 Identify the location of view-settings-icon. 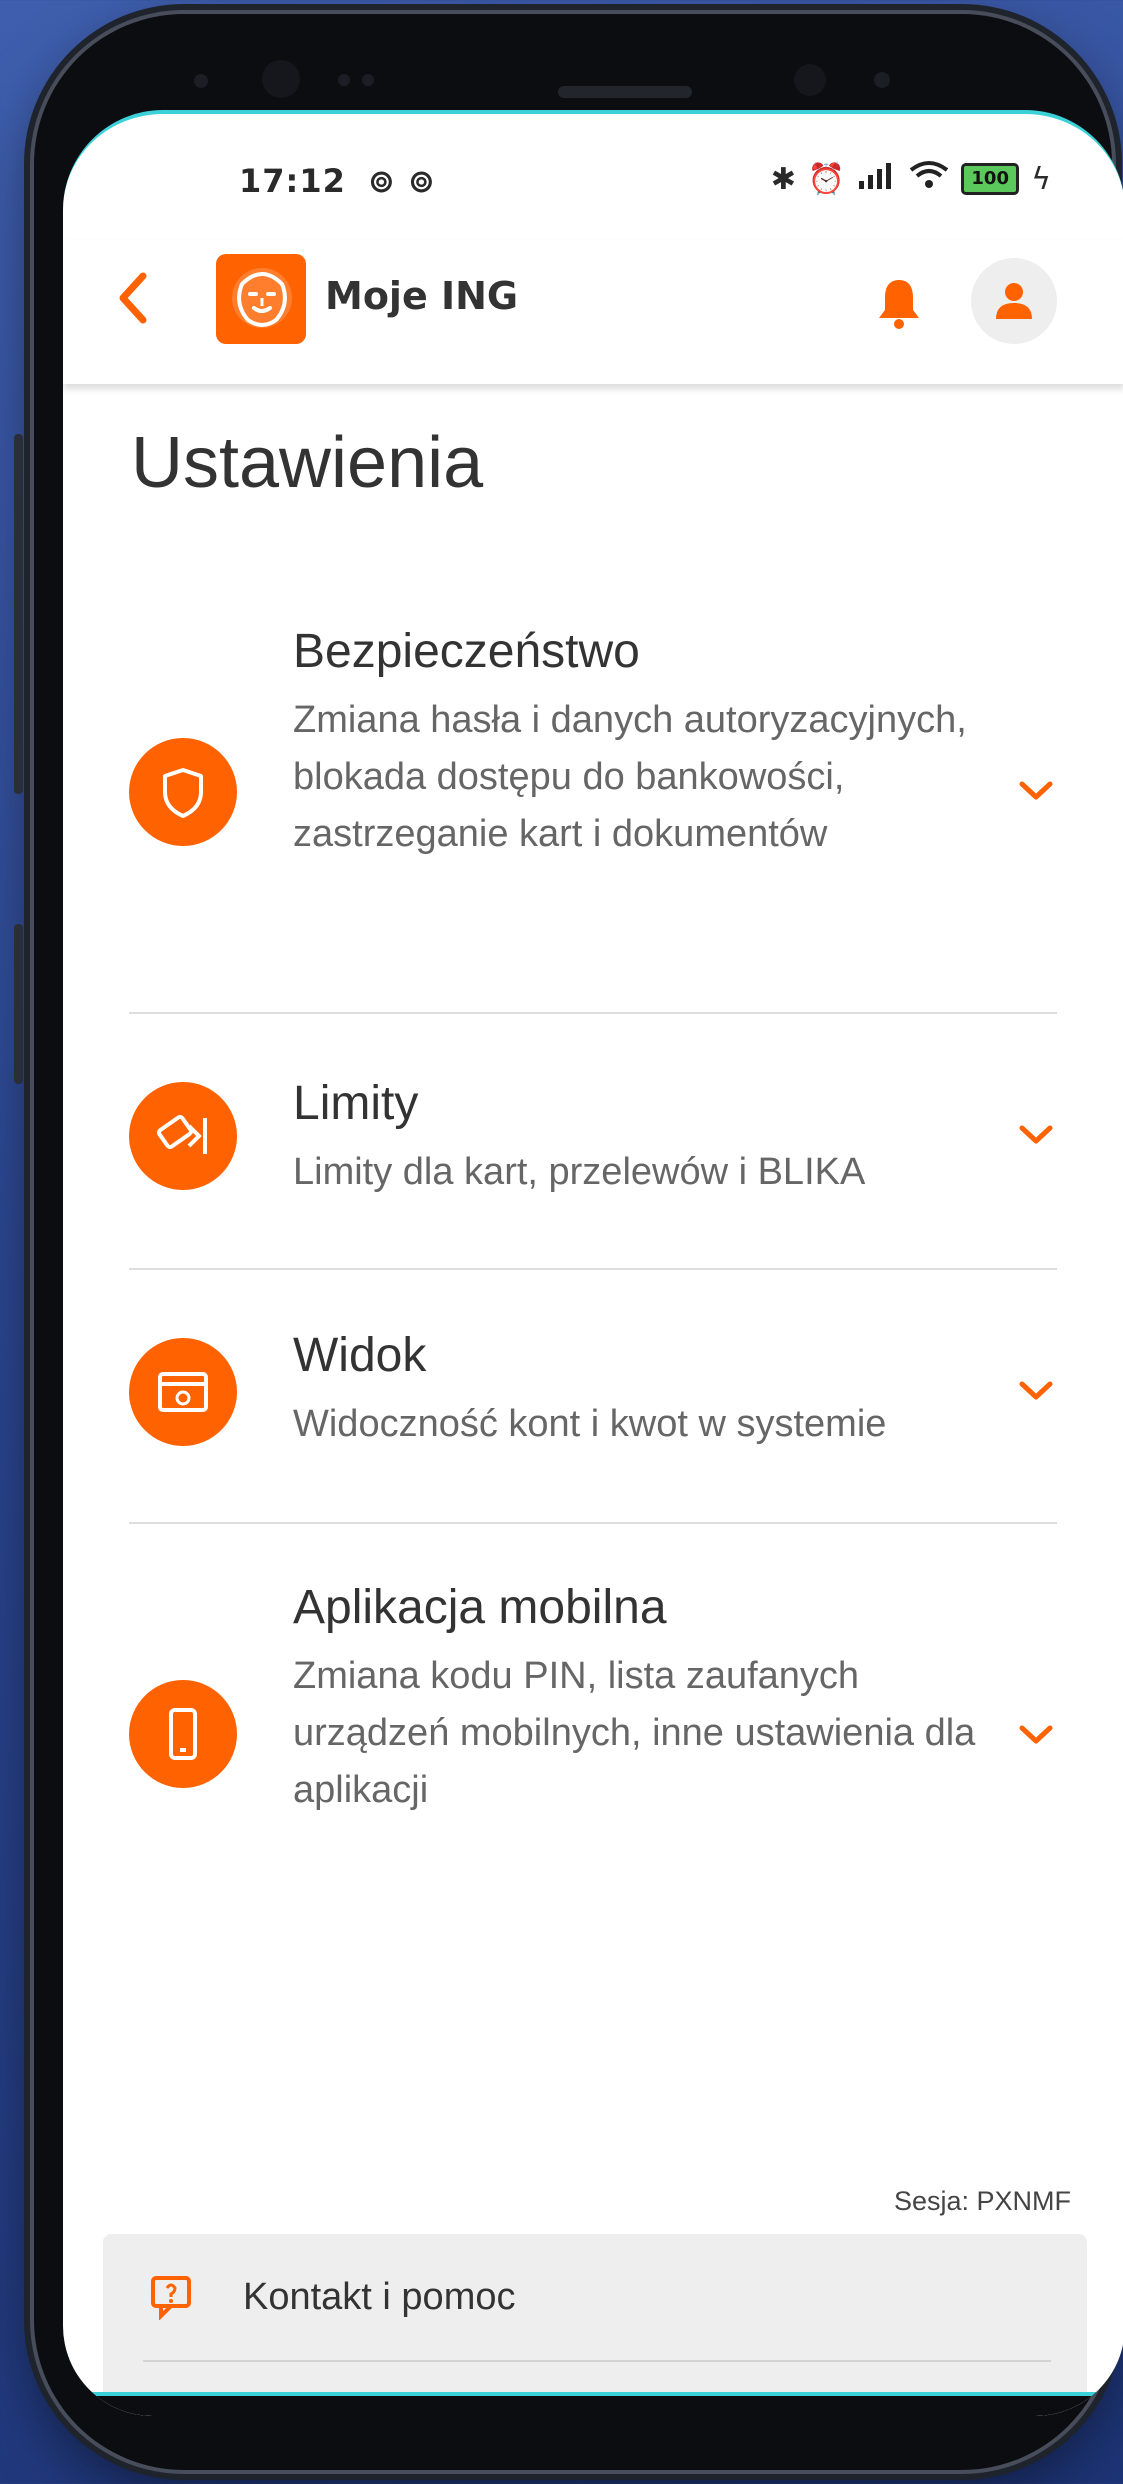
(183, 1392).